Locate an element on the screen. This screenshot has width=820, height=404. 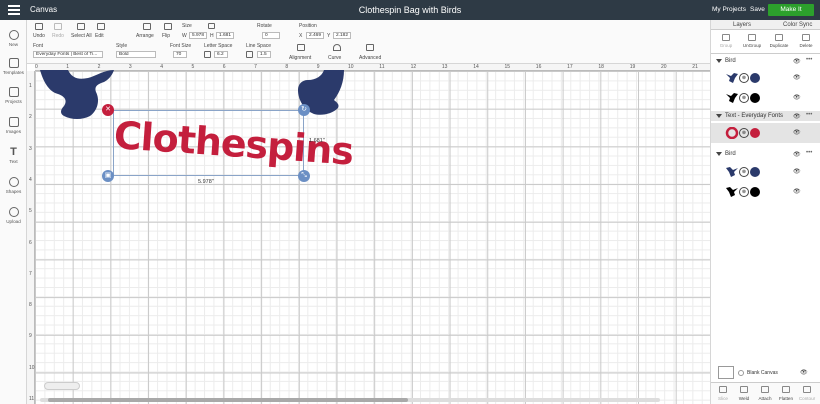
sidebar-templates: Templates is located at coordinates (13, 66).